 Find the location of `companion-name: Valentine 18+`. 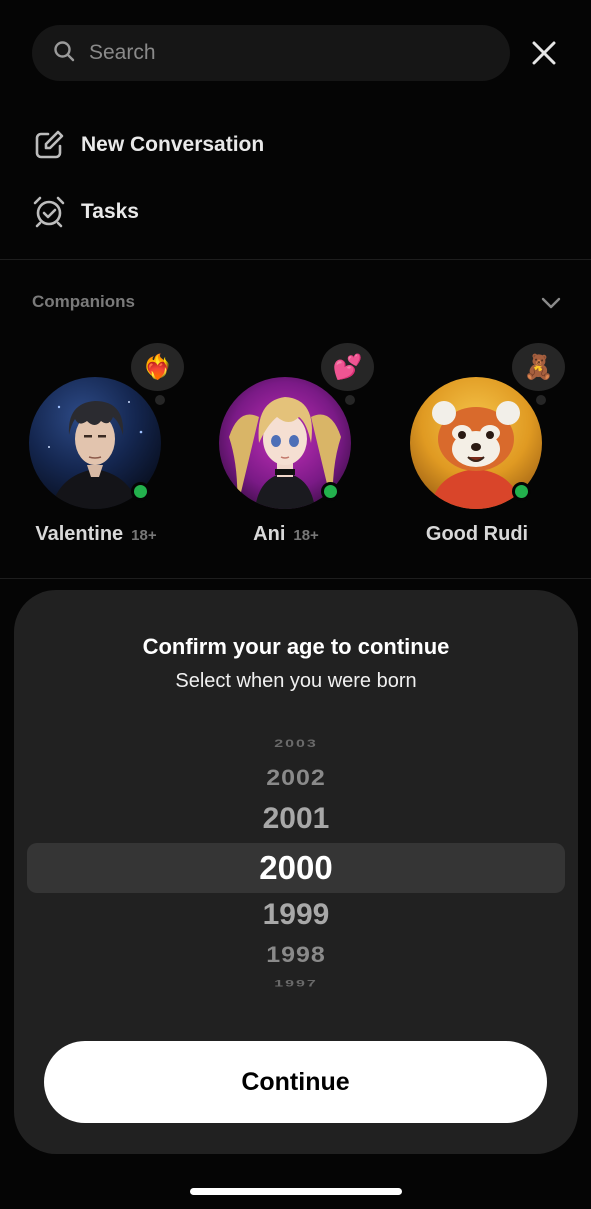

companion-name: Valentine 18+ is located at coordinates (96, 534).